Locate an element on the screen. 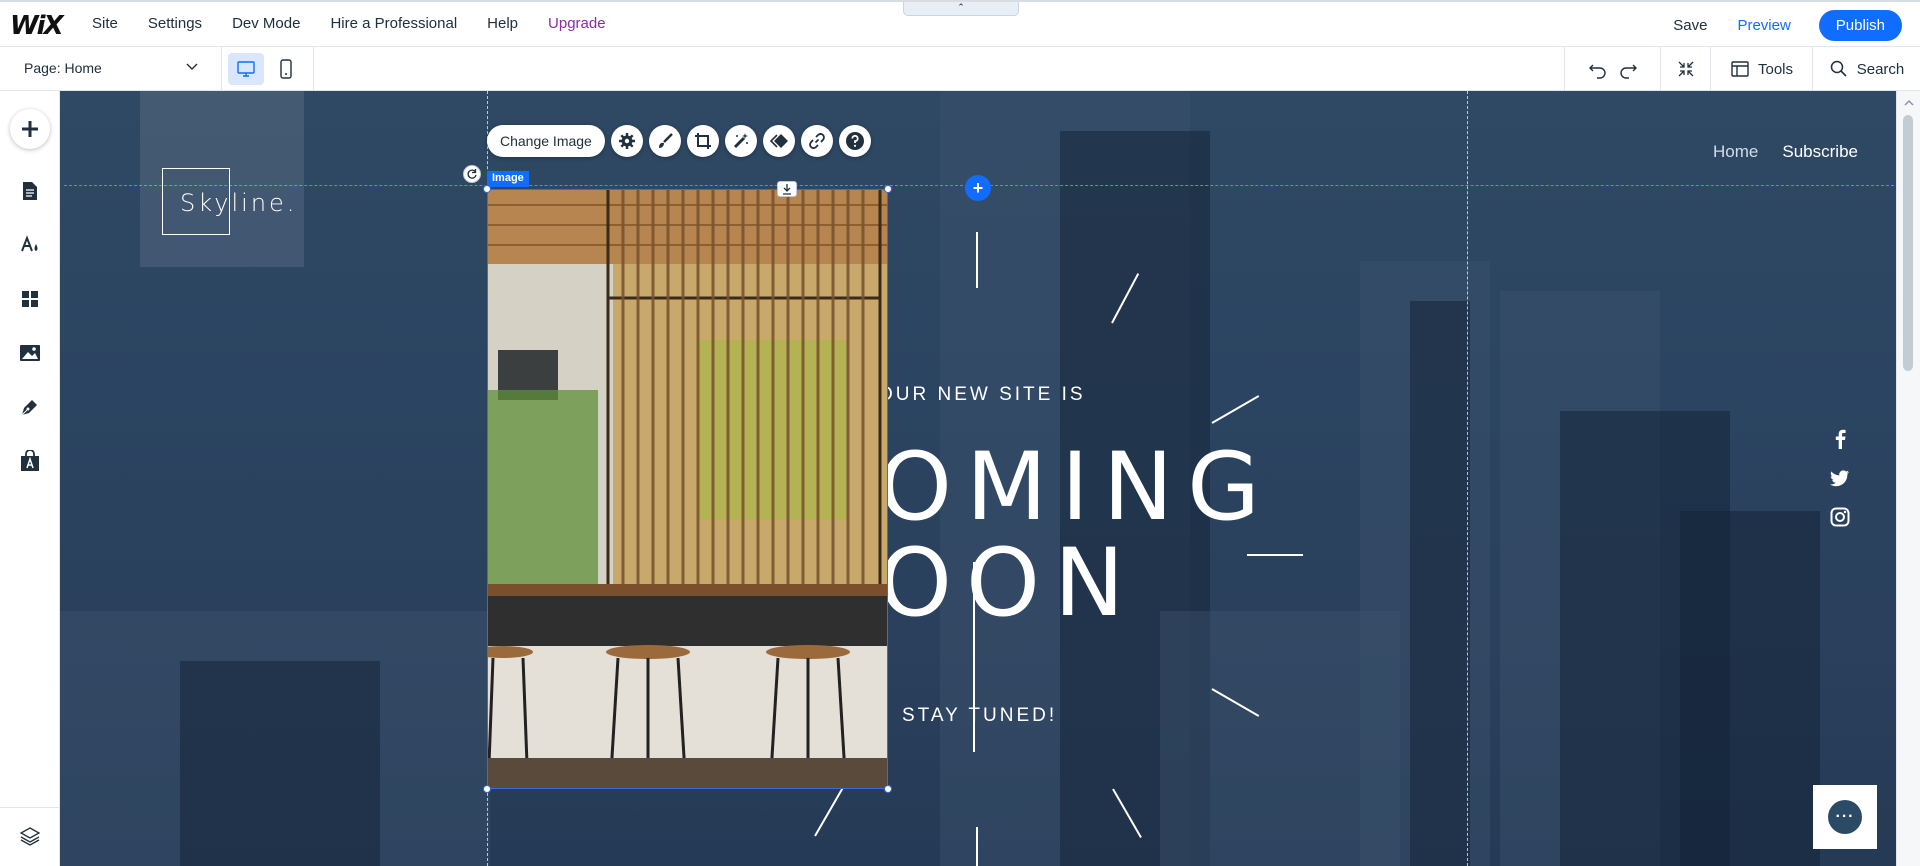 This screenshot has width=1920, height=866. chevron-up-icon: ⌃ is located at coordinates (961, 7).